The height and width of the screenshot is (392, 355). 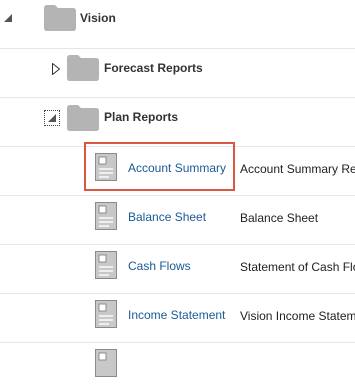 What do you see at coordinates (159, 266) in the screenshot?
I see `report-link-cash-flows: Cash Flows` at bounding box center [159, 266].